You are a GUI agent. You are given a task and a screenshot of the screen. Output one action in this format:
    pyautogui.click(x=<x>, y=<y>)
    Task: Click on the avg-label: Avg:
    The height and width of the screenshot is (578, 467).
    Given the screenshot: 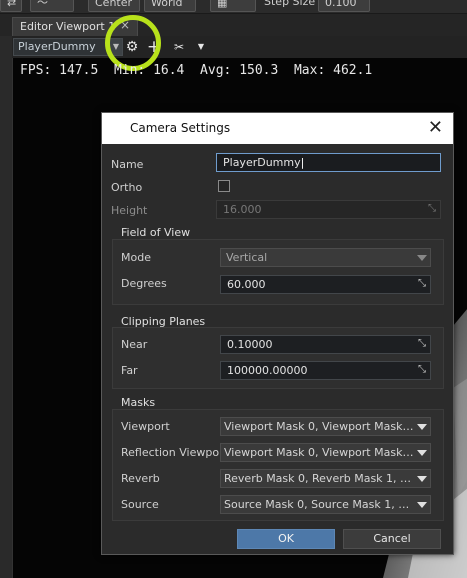 What is the action you would take?
    pyautogui.click(x=216, y=70)
    